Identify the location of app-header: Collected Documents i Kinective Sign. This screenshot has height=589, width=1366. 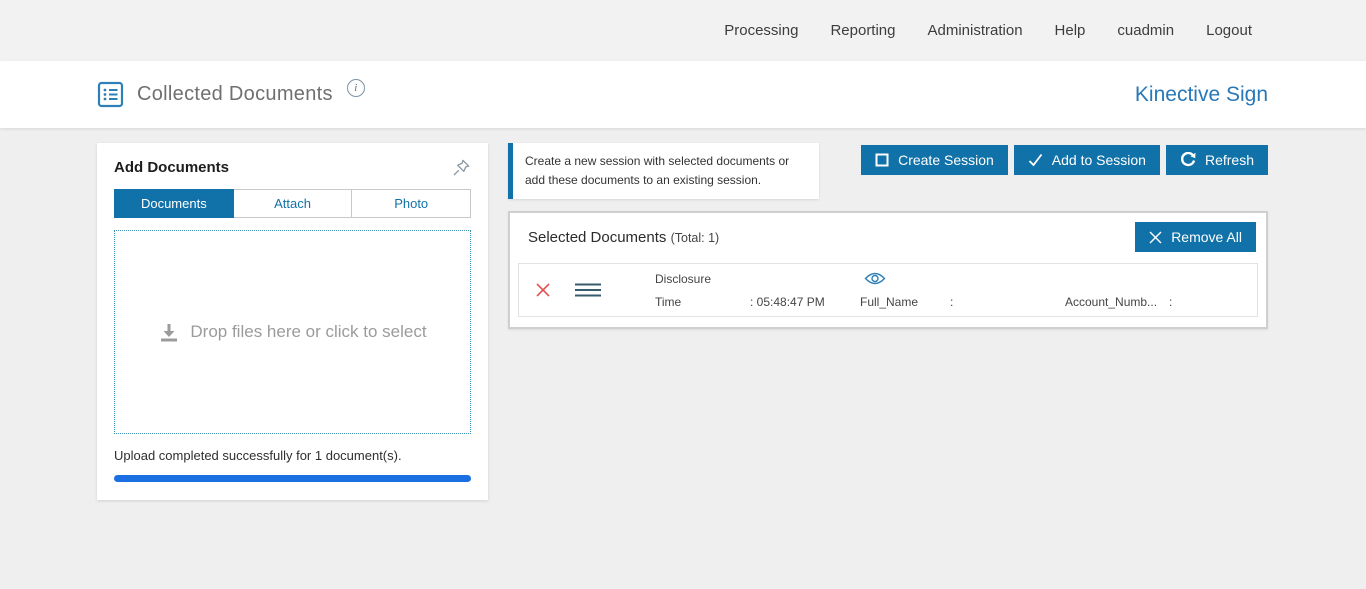
(683, 94).